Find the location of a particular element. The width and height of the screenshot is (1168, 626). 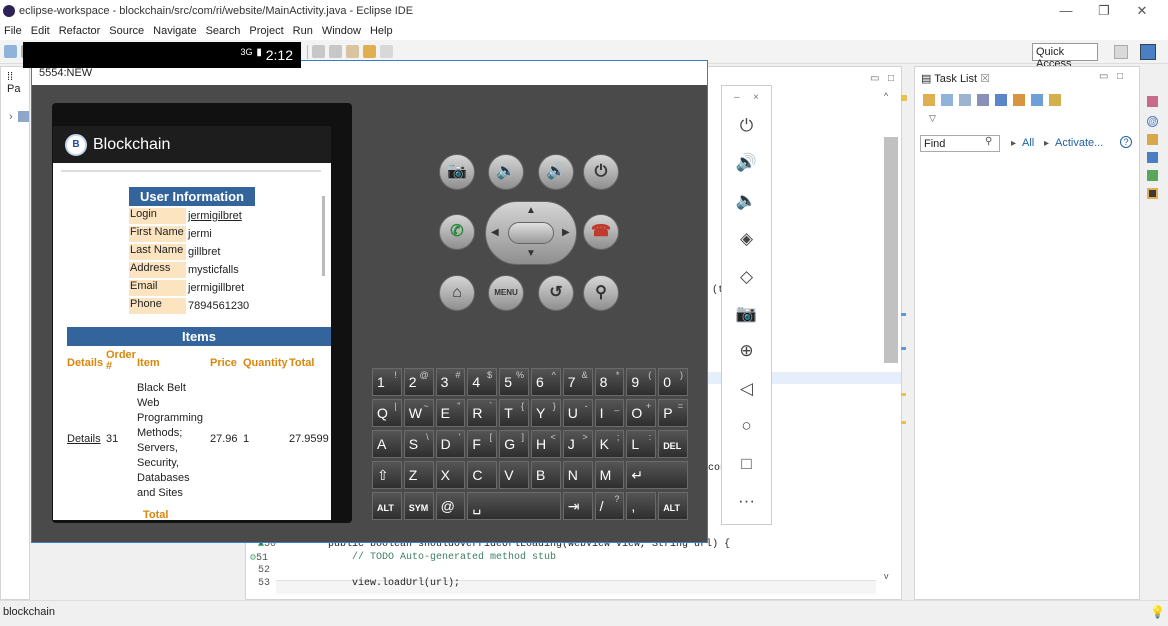

editor-minimize-icon: ▭ is located at coordinates (874, 78).